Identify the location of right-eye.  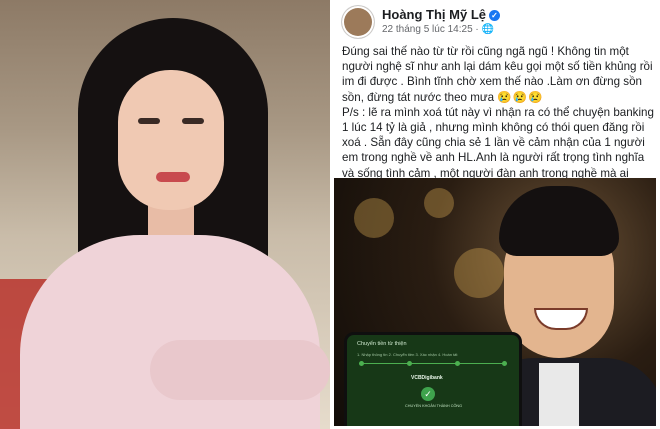
(193, 121).